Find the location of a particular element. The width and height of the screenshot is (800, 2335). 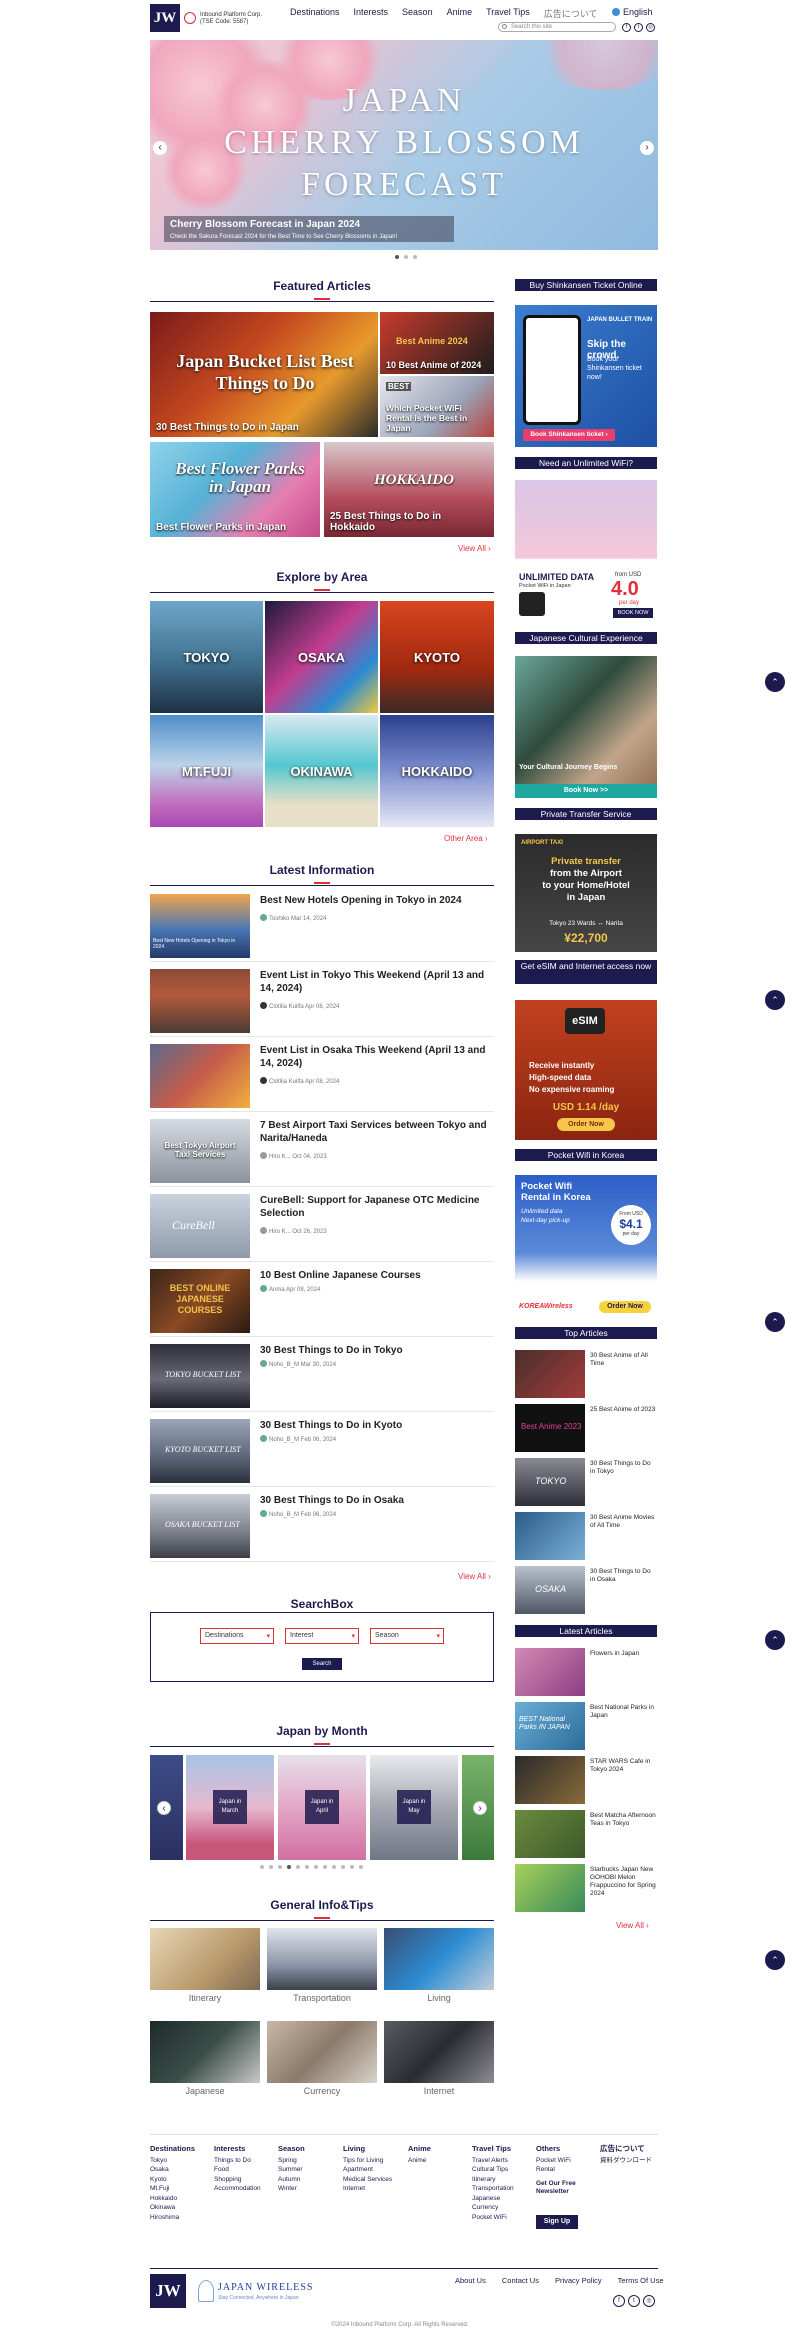

about-link: About Us is located at coordinates (470, 2280).